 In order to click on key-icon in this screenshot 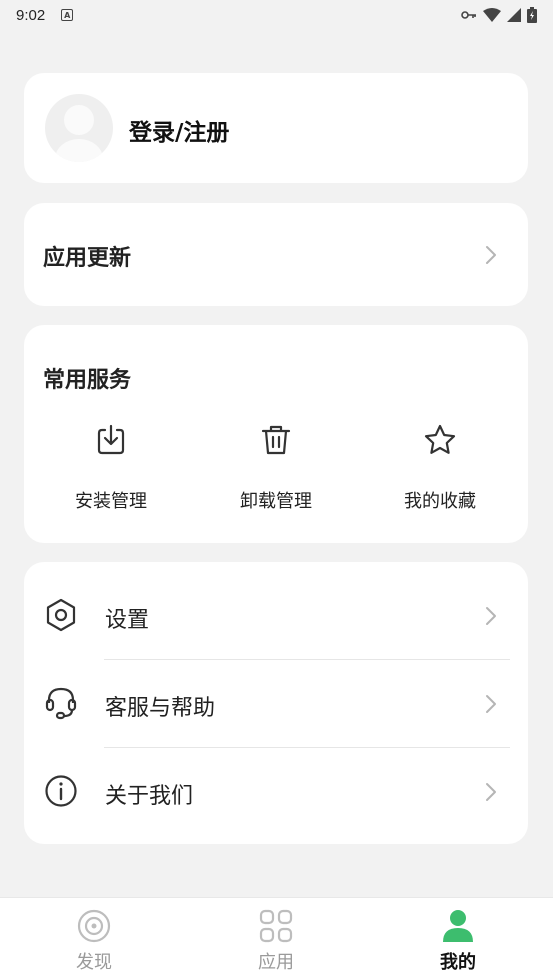, I will do `click(468, 15)`.